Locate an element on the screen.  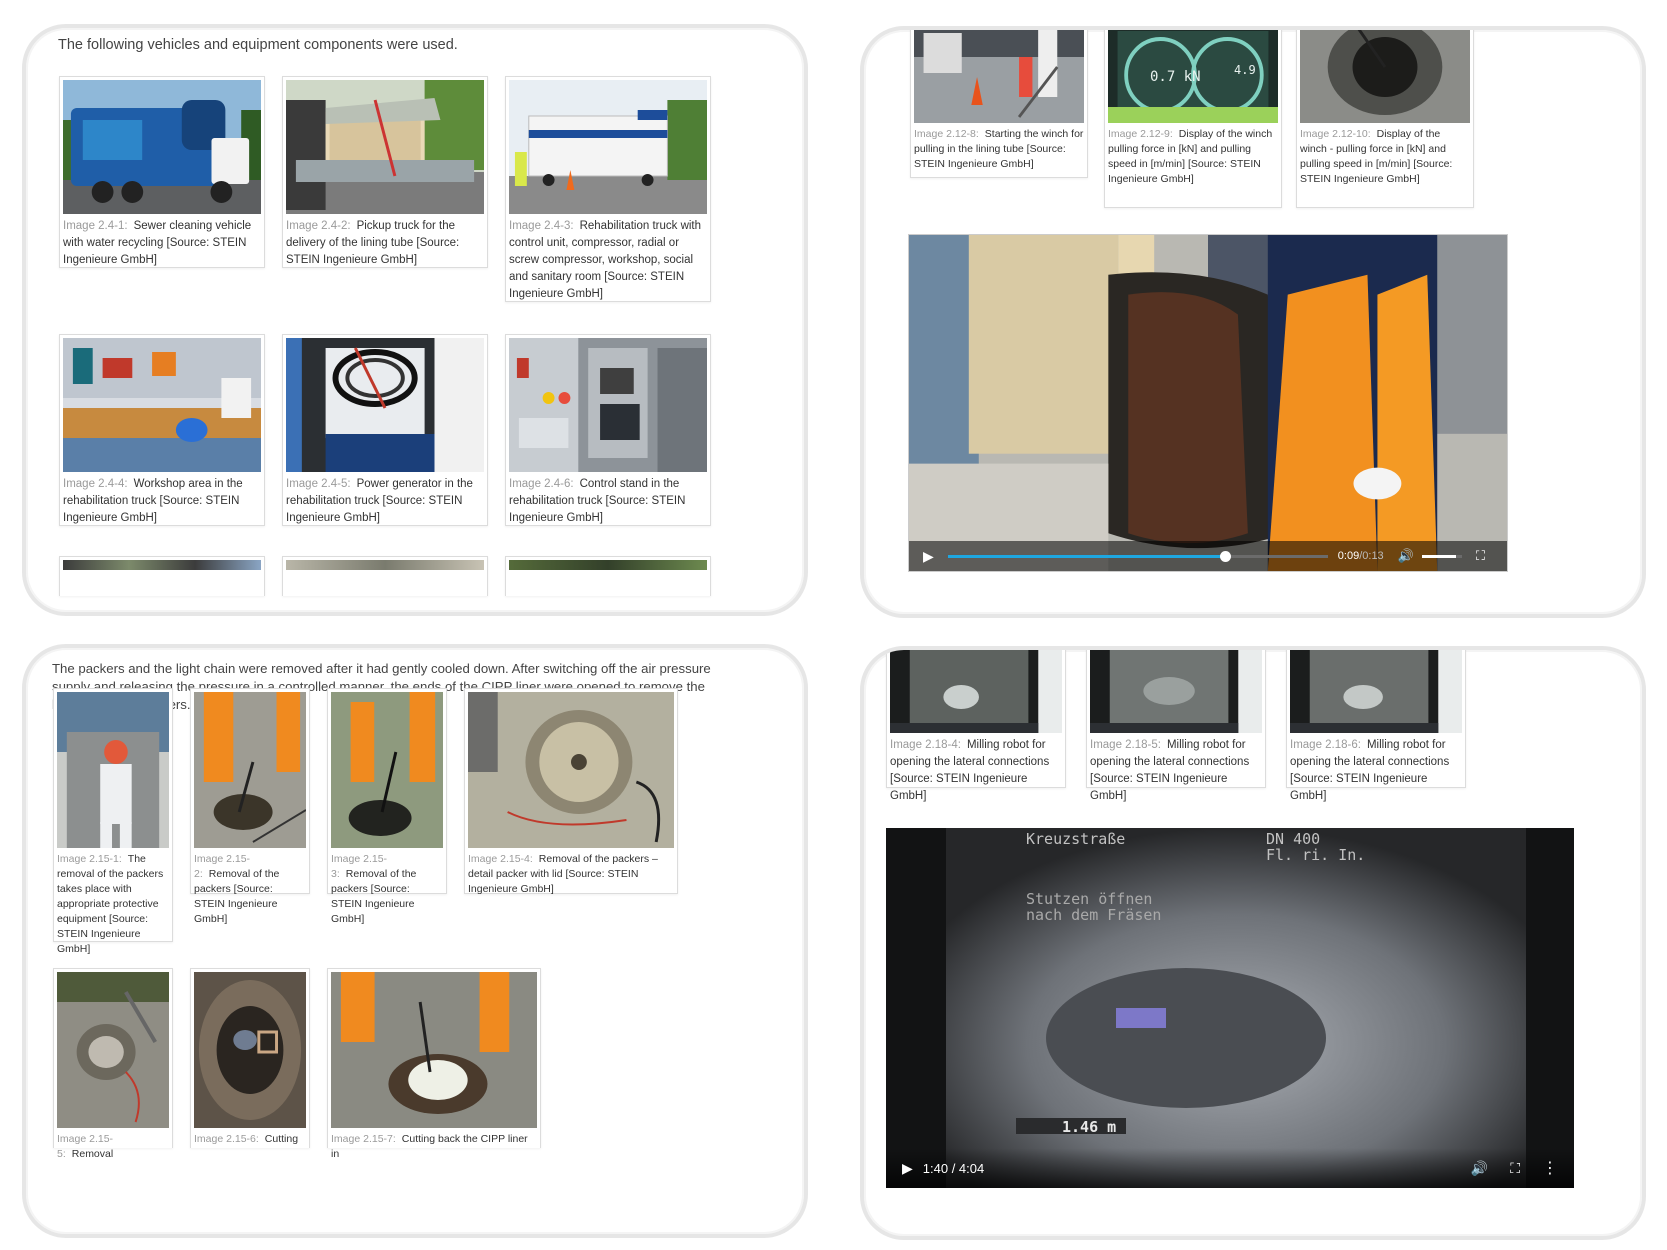
caption-number: Image 2.18-6: is located at coordinates (1325, 745).